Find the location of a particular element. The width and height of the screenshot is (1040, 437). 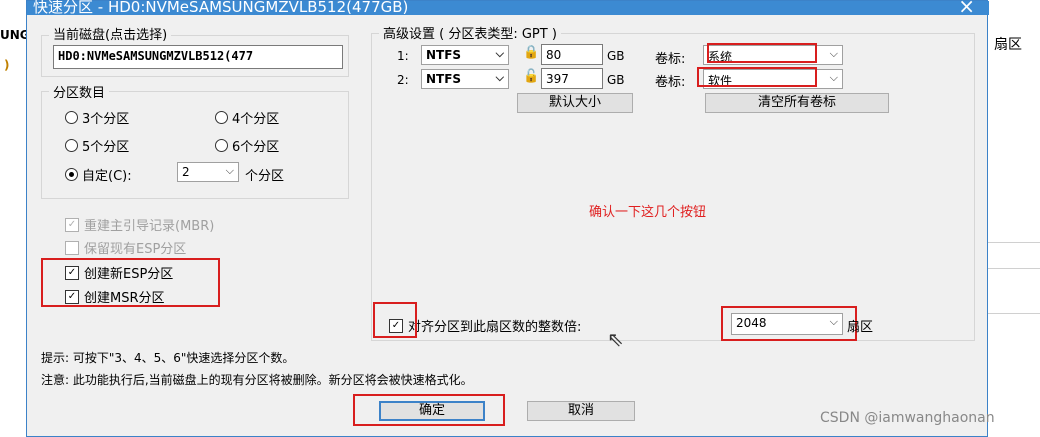

annotation-highlight-esp-msr is located at coordinates (130, 282).